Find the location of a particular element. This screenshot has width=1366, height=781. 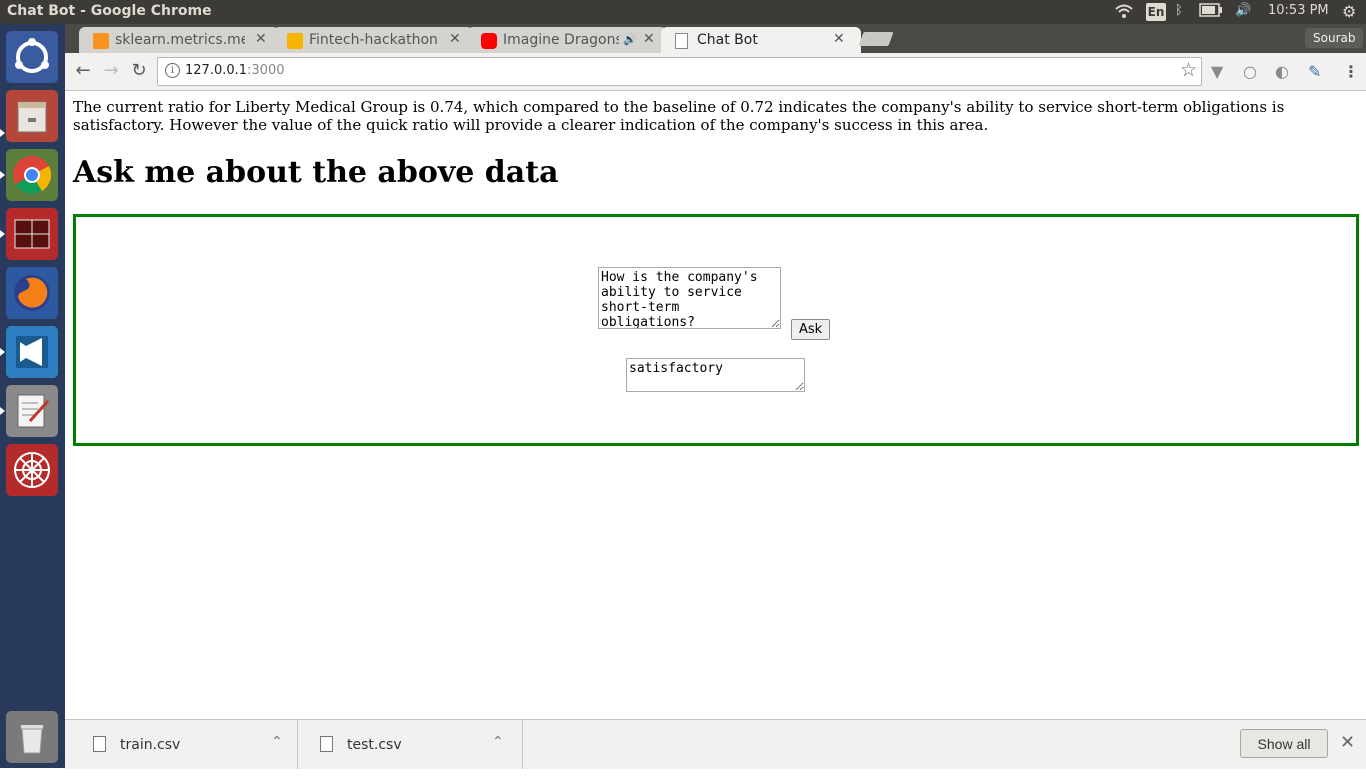

forward-arrow-icon: → is located at coordinates (111, 71).